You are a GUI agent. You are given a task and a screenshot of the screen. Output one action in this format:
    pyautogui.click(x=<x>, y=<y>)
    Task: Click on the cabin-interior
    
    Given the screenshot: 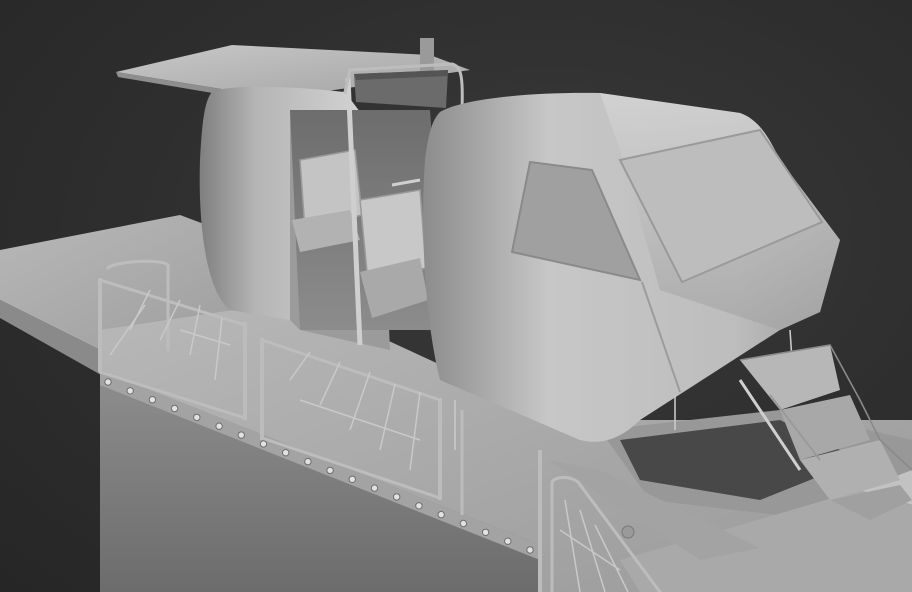 What is the action you would take?
    pyautogui.click(x=367, y=211)
    